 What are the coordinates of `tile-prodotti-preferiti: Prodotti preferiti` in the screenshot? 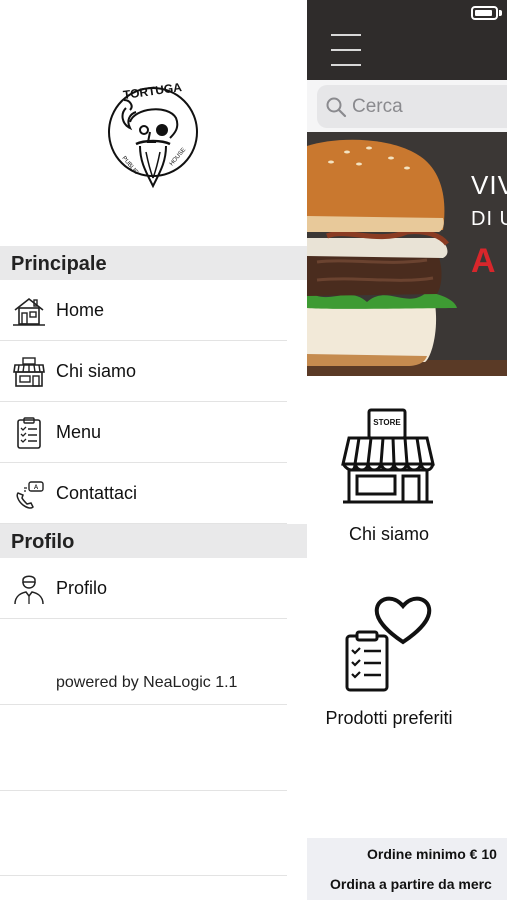 It's located at (407, 665).